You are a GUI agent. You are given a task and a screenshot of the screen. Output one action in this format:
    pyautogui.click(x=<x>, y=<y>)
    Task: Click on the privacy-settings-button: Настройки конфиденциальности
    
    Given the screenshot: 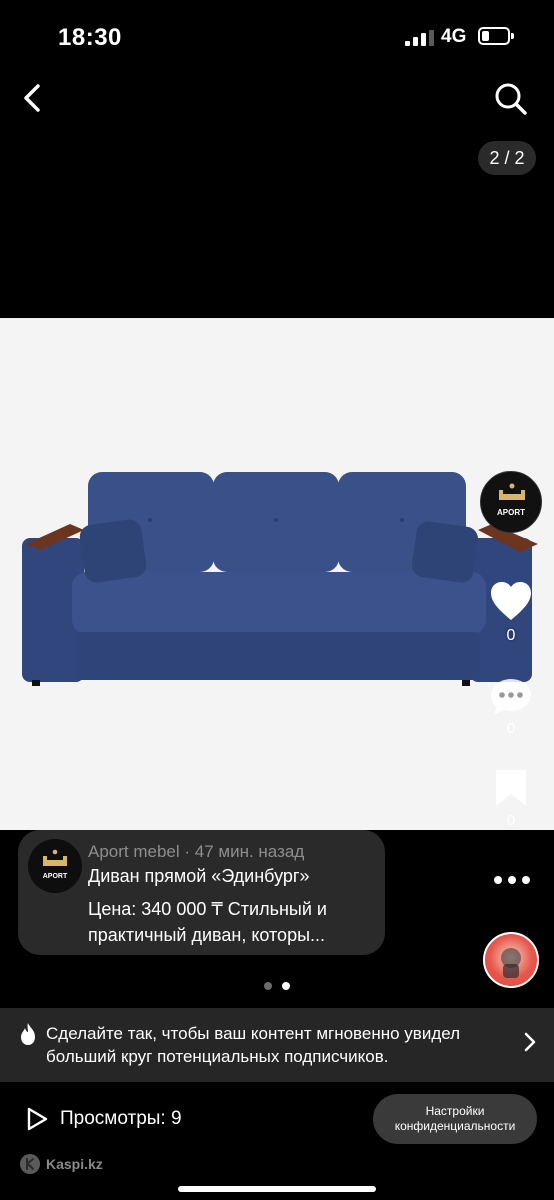 What is the action you would take?
    pyautogui.click(x=455, y=1119)
    